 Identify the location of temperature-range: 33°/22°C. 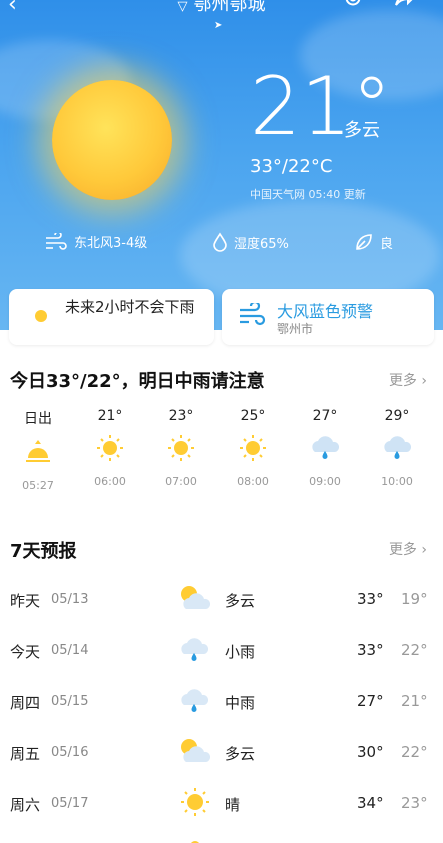
(291, 166).